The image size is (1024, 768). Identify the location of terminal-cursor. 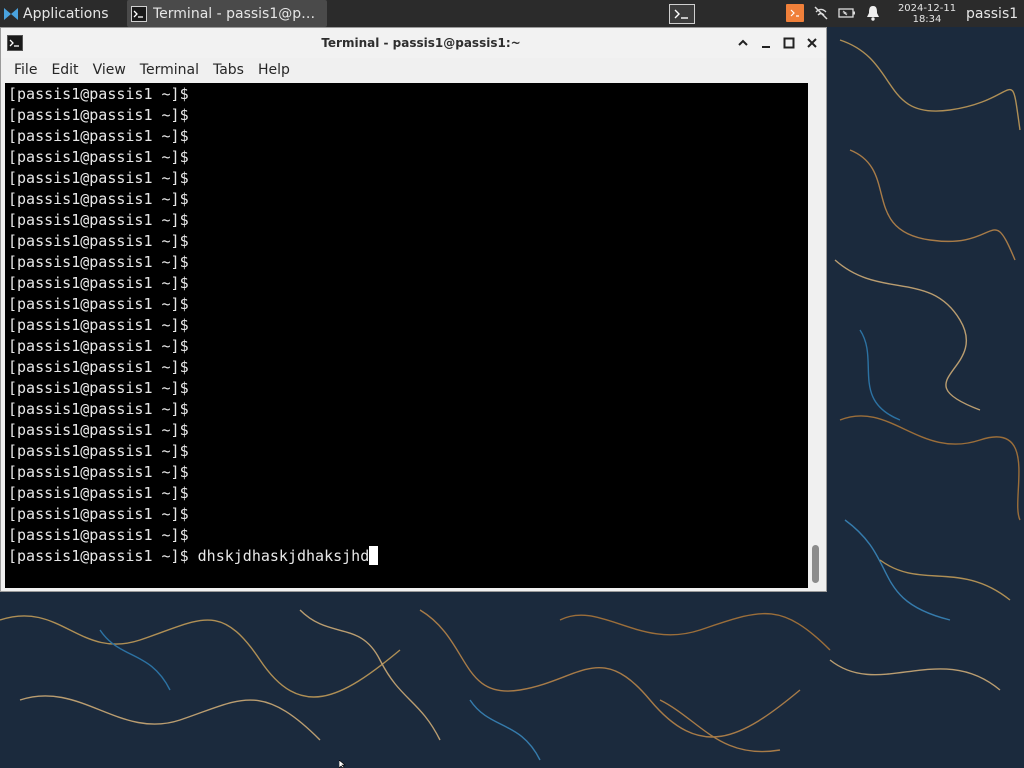
(374, 555).